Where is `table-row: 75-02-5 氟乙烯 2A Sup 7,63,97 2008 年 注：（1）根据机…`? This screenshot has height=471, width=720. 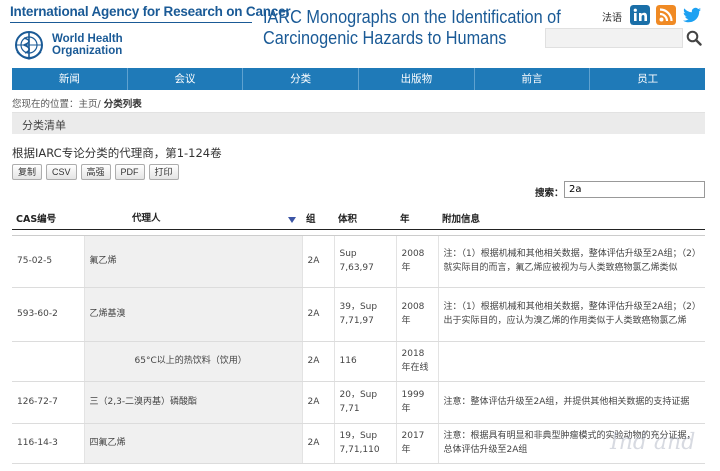
table-row: 75-02-5 氟乙烯 2A Sup 7,63,97 2008 年 注：（1）根据机… is located at coordinates (358, 261).